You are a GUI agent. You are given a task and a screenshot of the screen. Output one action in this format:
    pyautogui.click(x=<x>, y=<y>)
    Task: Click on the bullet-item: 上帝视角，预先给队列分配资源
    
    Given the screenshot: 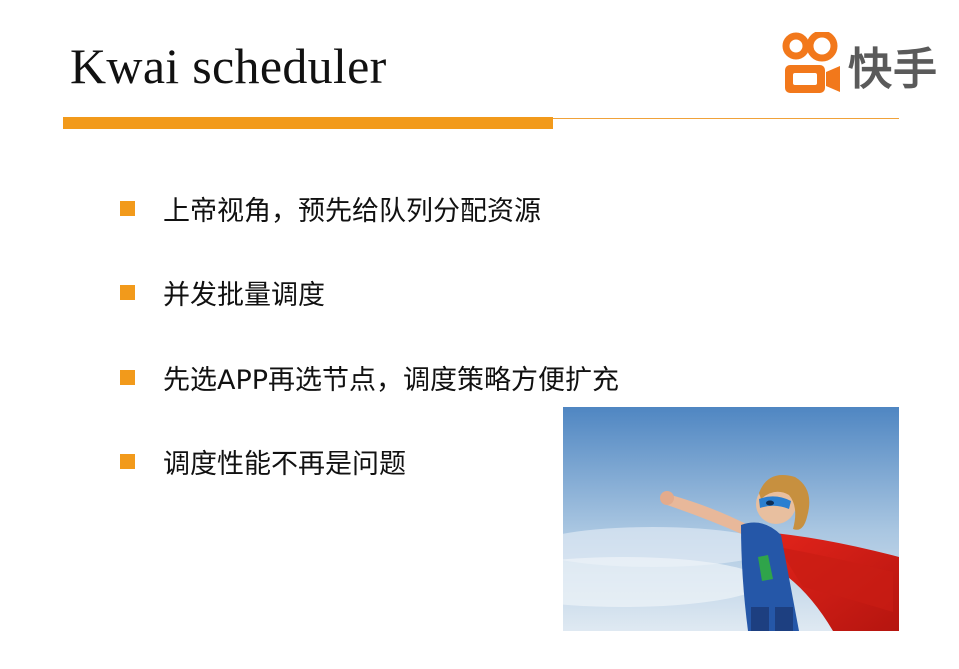 What is the action you would take?
    pyautogui.click(x=369, y=208)
    